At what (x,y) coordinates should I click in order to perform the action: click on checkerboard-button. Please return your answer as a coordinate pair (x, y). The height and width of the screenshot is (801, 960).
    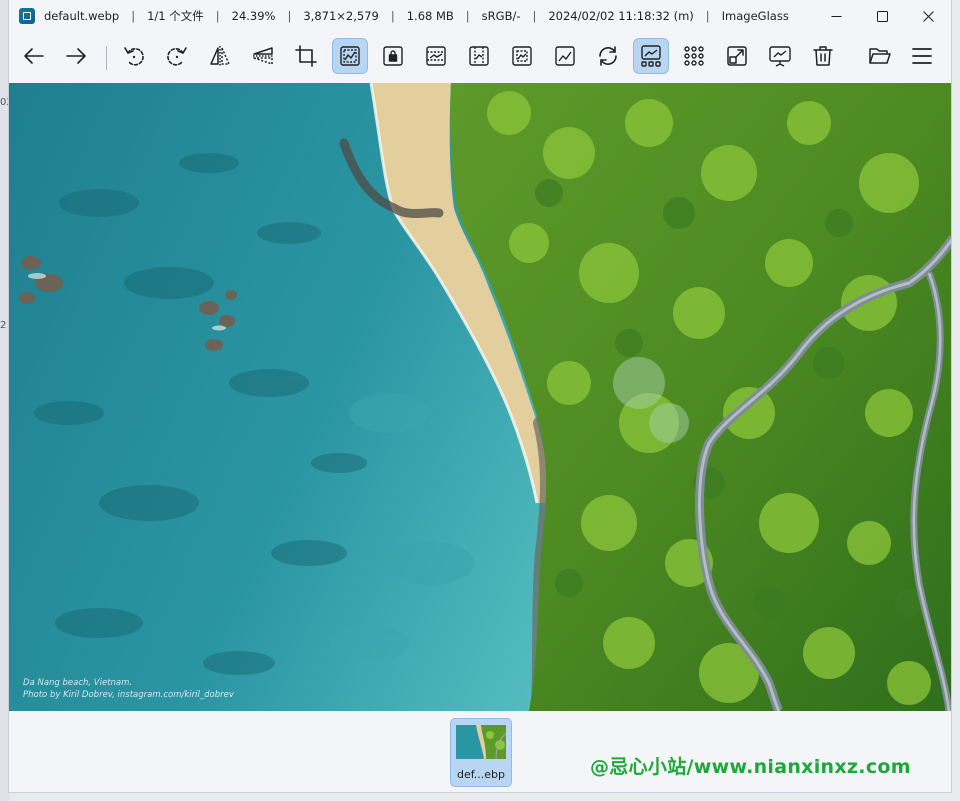
    Looking at the image, I should click on (694, 56).